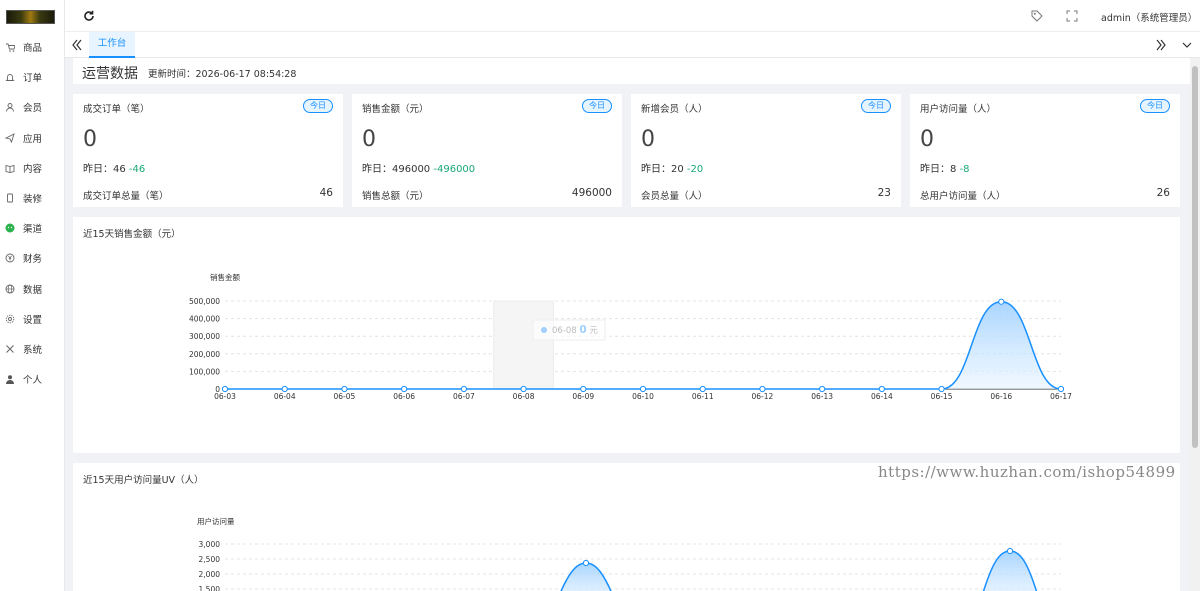 This screenshot has width=1200, height=591. I want to click on sidebar-item-8: 数据, so click(32, 289).